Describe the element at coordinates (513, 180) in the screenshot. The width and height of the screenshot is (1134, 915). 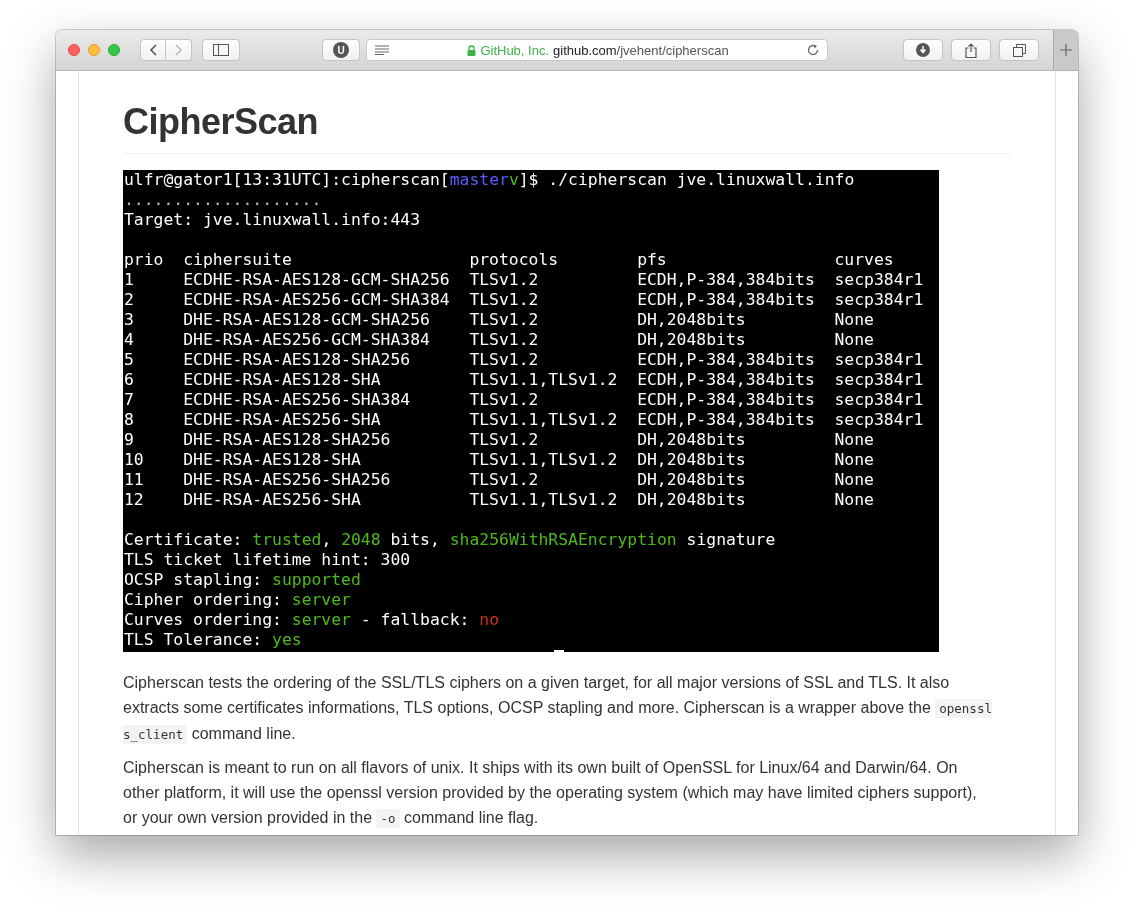
I see `terminal-text: v` at that location.